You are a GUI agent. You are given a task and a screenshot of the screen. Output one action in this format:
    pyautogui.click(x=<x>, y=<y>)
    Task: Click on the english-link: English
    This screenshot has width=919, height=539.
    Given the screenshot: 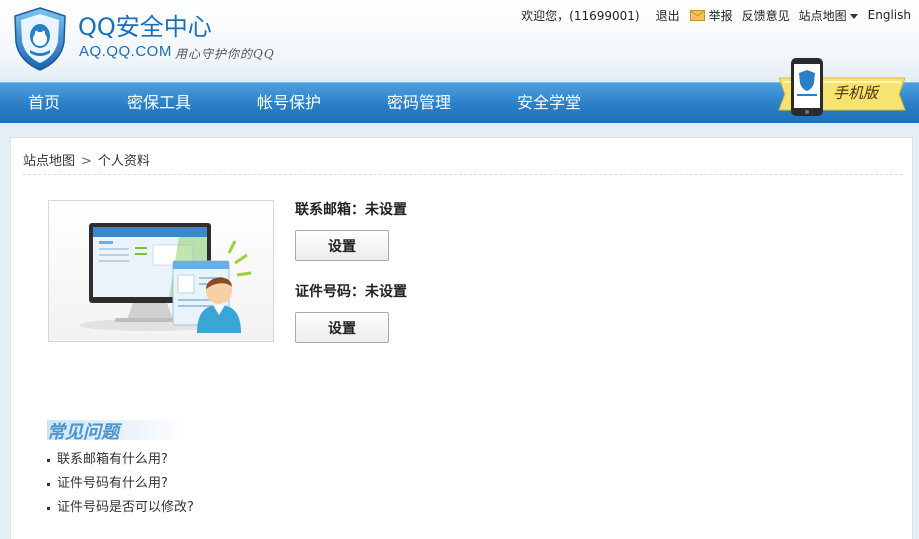 What is the action you would take?
    pyautogui.click(x=889, y=15)
    